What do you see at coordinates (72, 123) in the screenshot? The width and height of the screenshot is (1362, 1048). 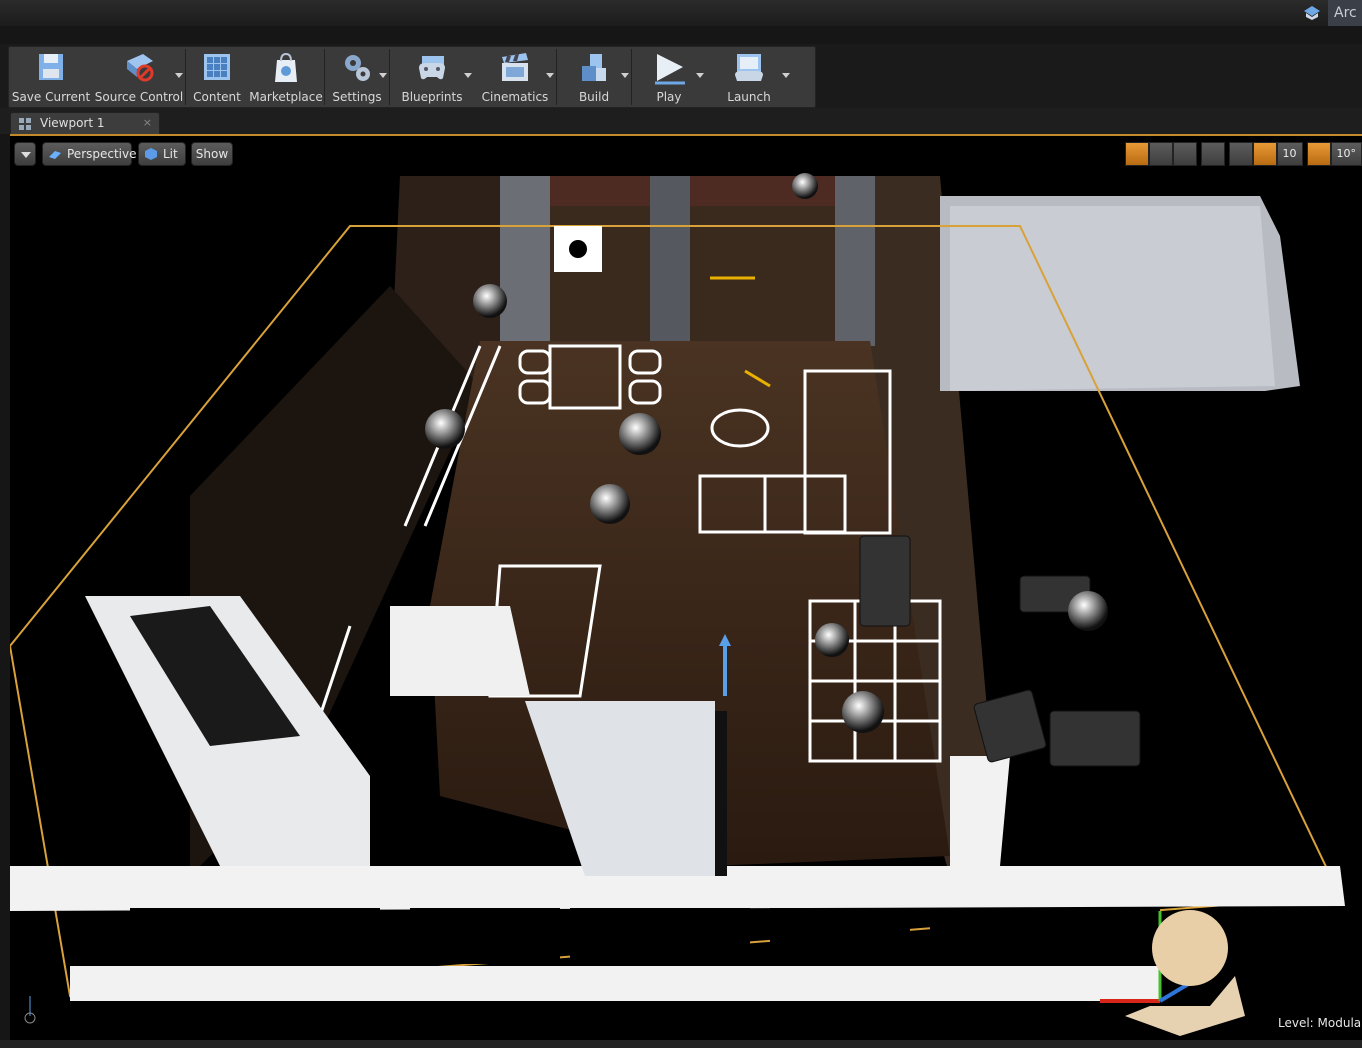 I see `tab-label: Viewport 1` at bounding box center [72, 123].